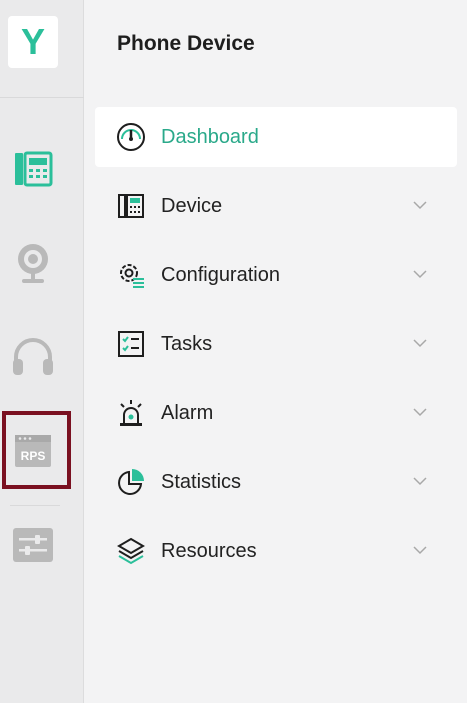 Image resolution: width=467 pixels, height=703 pixels. I want to click on statistics-pie-icon, so click(131, 482).